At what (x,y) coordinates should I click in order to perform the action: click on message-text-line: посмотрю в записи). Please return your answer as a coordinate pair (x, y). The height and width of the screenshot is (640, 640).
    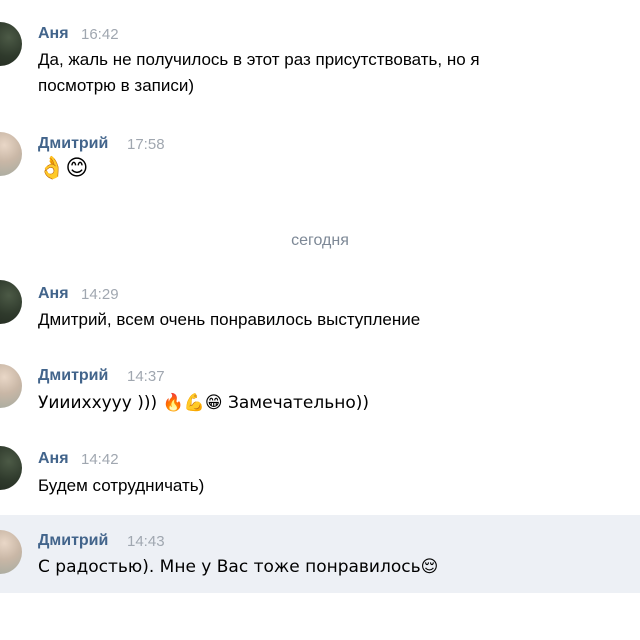
    Looking at the image, I should click on (116, 85).